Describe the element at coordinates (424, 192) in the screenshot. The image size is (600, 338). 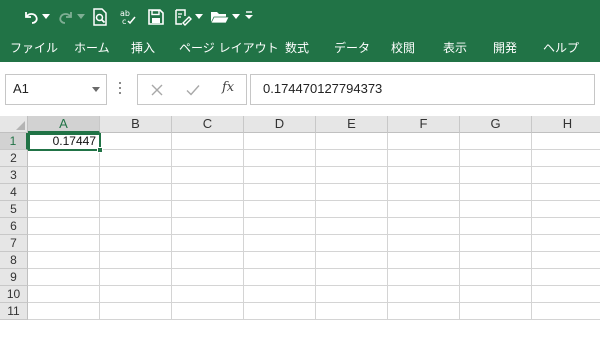
I see `cell-f4` at that location.